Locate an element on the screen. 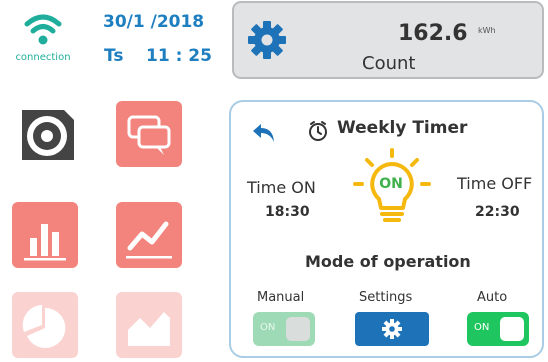 Image resolution: width=548 pixels, height=362 pixels. pie-chart-icon is located at coordinates (44, 326).